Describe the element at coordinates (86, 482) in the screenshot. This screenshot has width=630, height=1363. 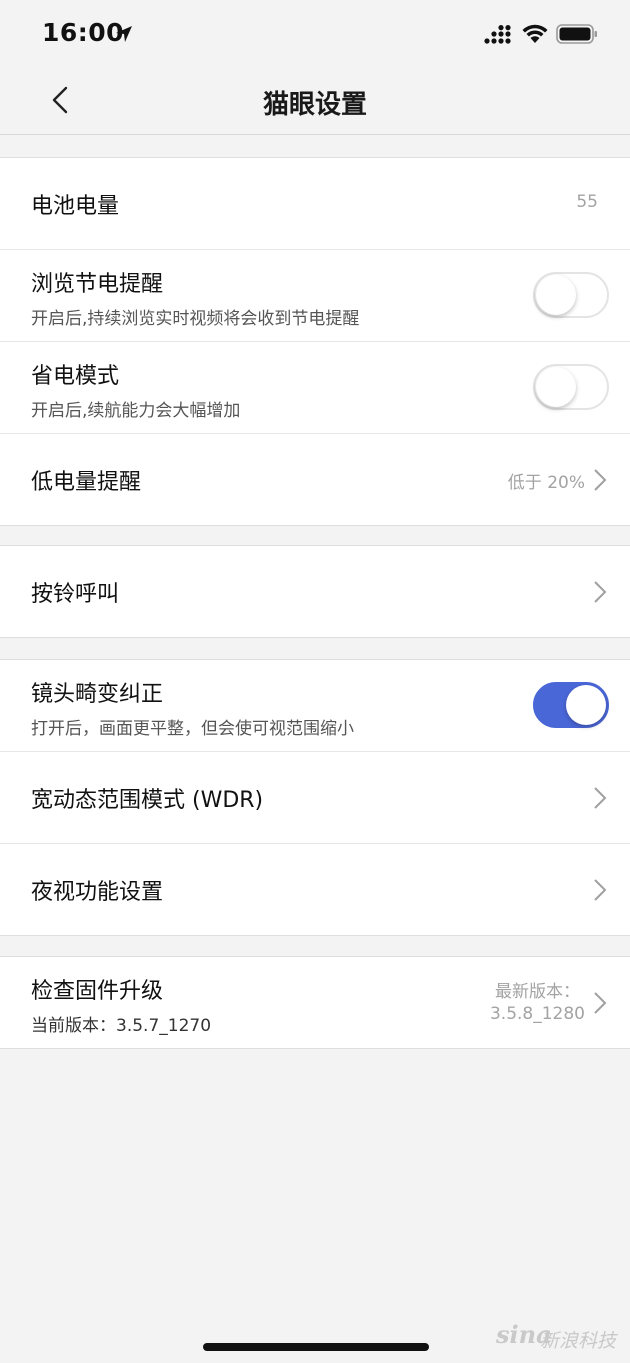
I see `low-battery-alert-label: 低电量提醒` at that location.